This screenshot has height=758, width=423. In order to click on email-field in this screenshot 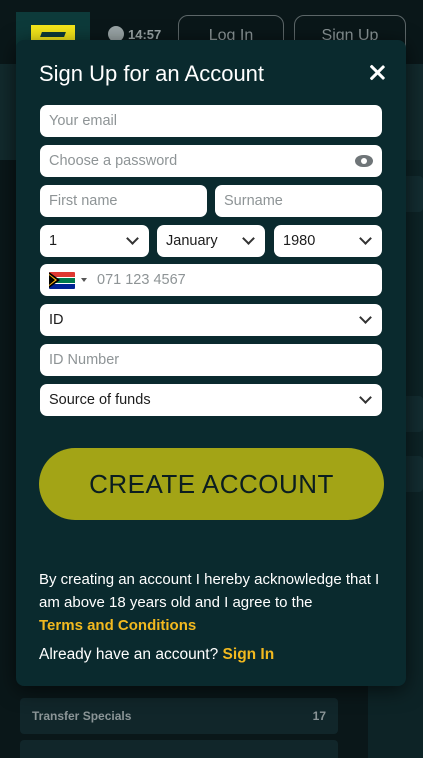, I will do `click(211, 121)`.